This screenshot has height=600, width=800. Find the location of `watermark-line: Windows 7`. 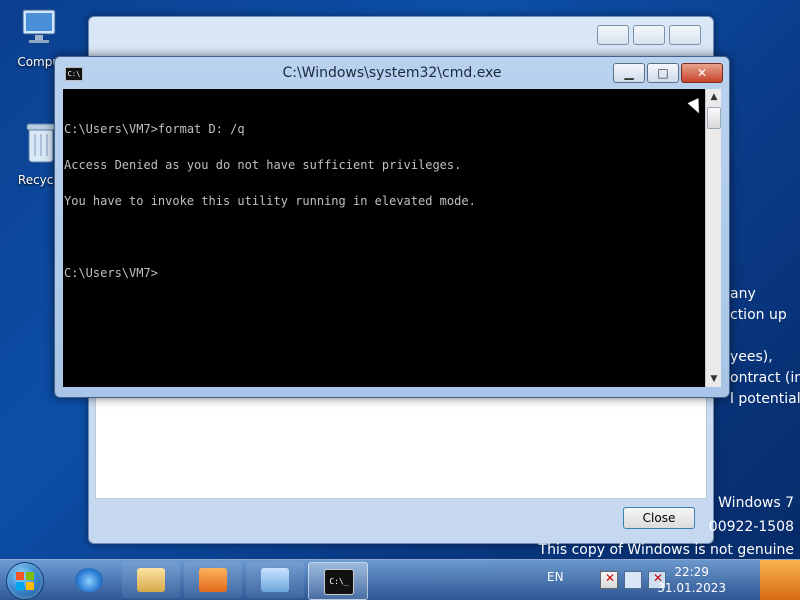

watermark-line: Windows 7 is located at coordinates (756, 503).